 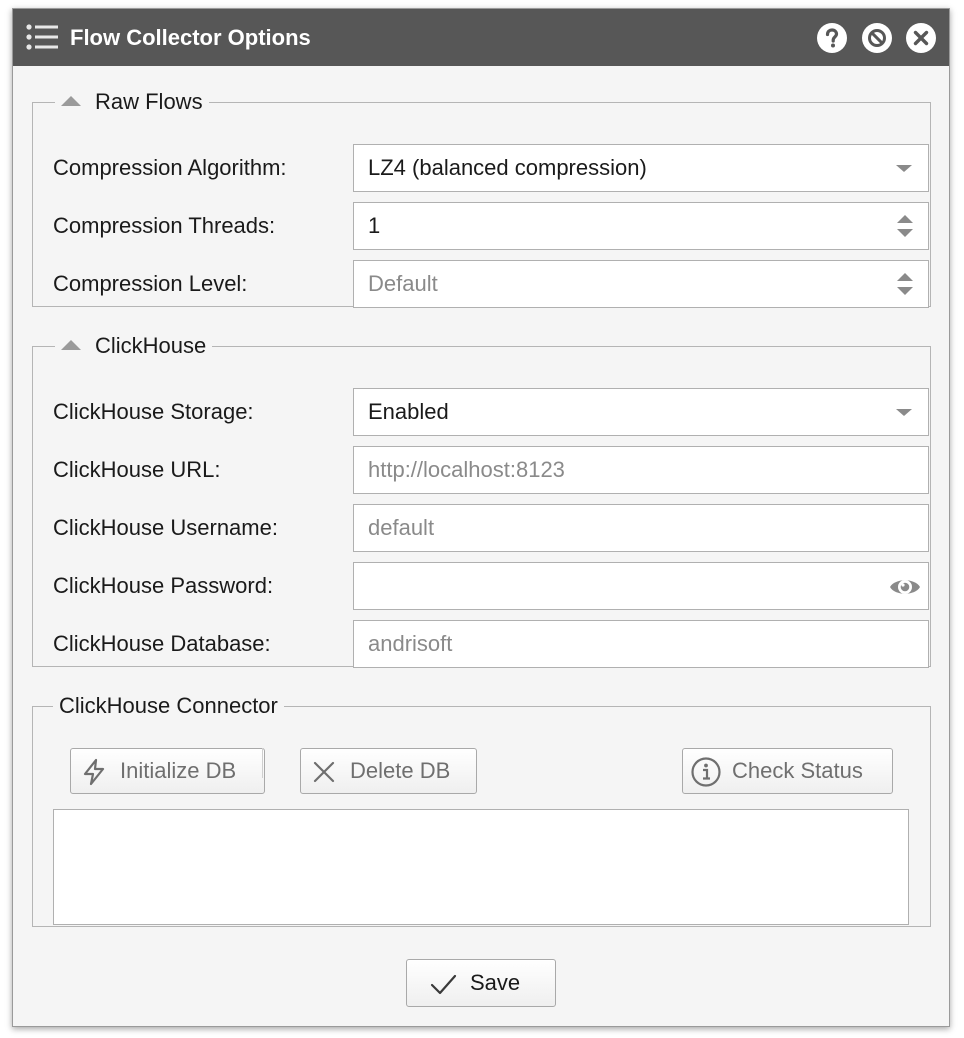 What do you see at coordinates (641, 470) in the screenshot?
I see `clickhouse-url-input: http://localhost:8123` at bounding box center [641, 470].